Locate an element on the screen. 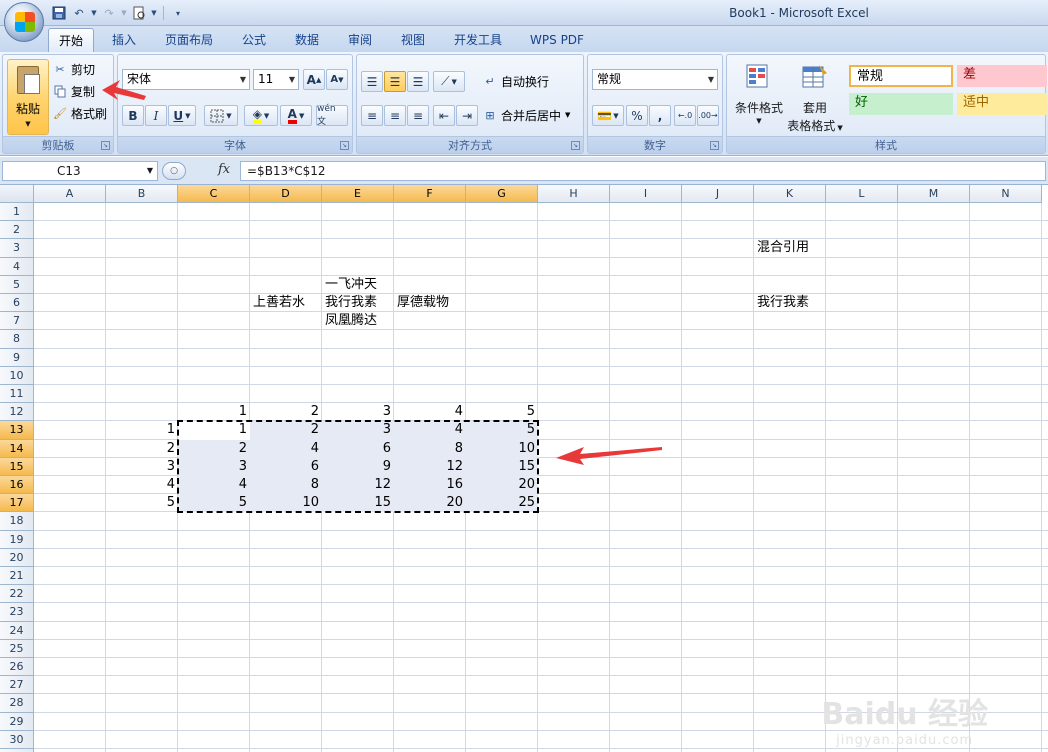 This screenshot has height=752, width=1048. decrease-indent-button: ⇤ is located at coordinates (444, 115).